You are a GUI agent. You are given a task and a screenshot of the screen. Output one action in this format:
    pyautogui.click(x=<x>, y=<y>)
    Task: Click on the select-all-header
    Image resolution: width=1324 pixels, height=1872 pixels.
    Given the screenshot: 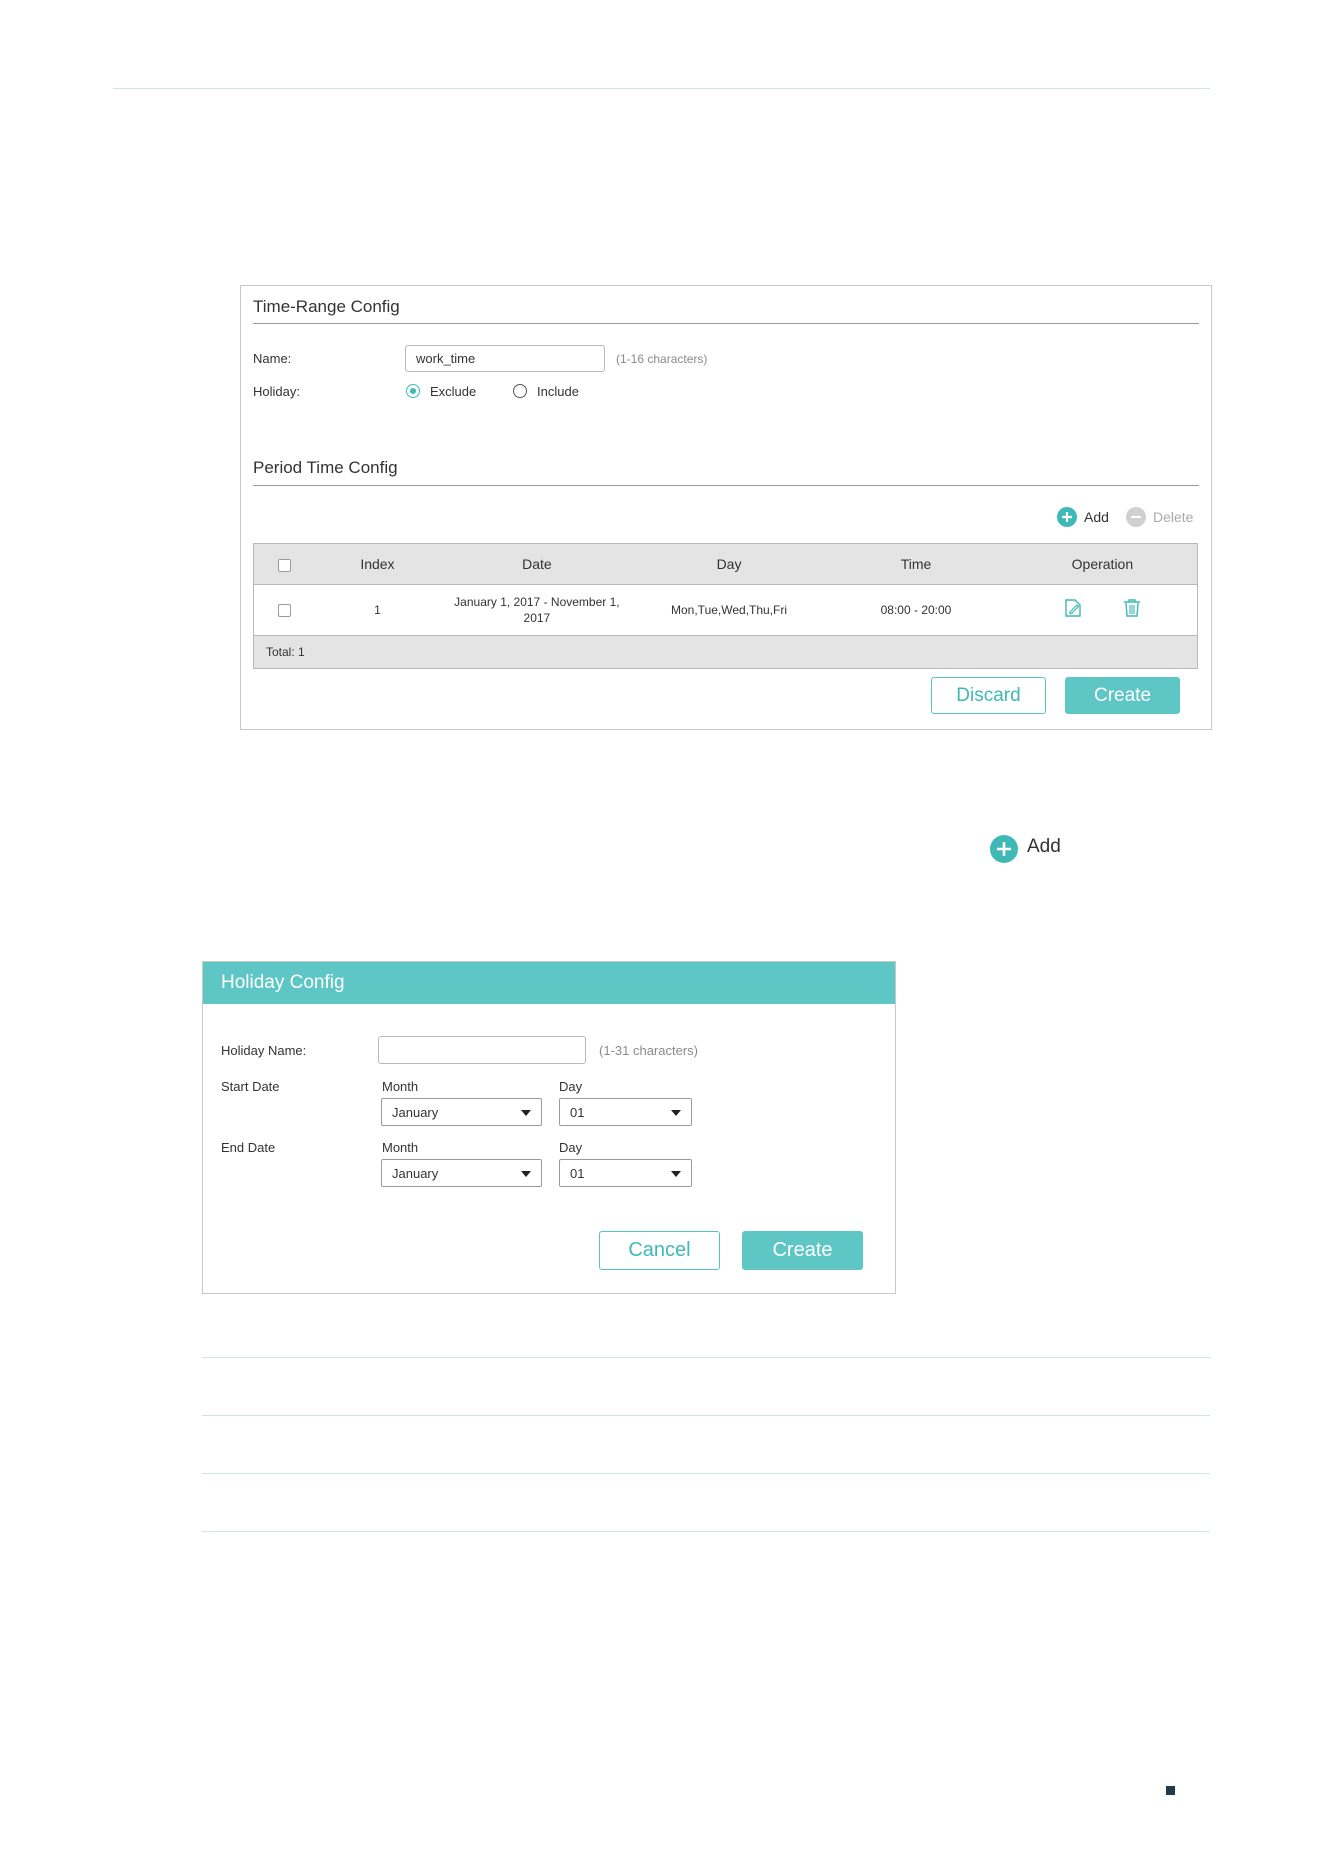 What is the action you would take?
    pyautogui.click(x=284, y=564)
    